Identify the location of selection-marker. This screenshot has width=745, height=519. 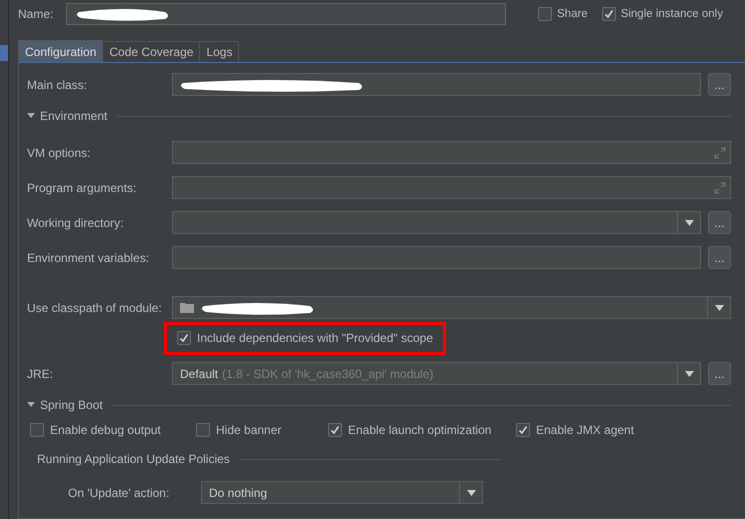
(4, 53).